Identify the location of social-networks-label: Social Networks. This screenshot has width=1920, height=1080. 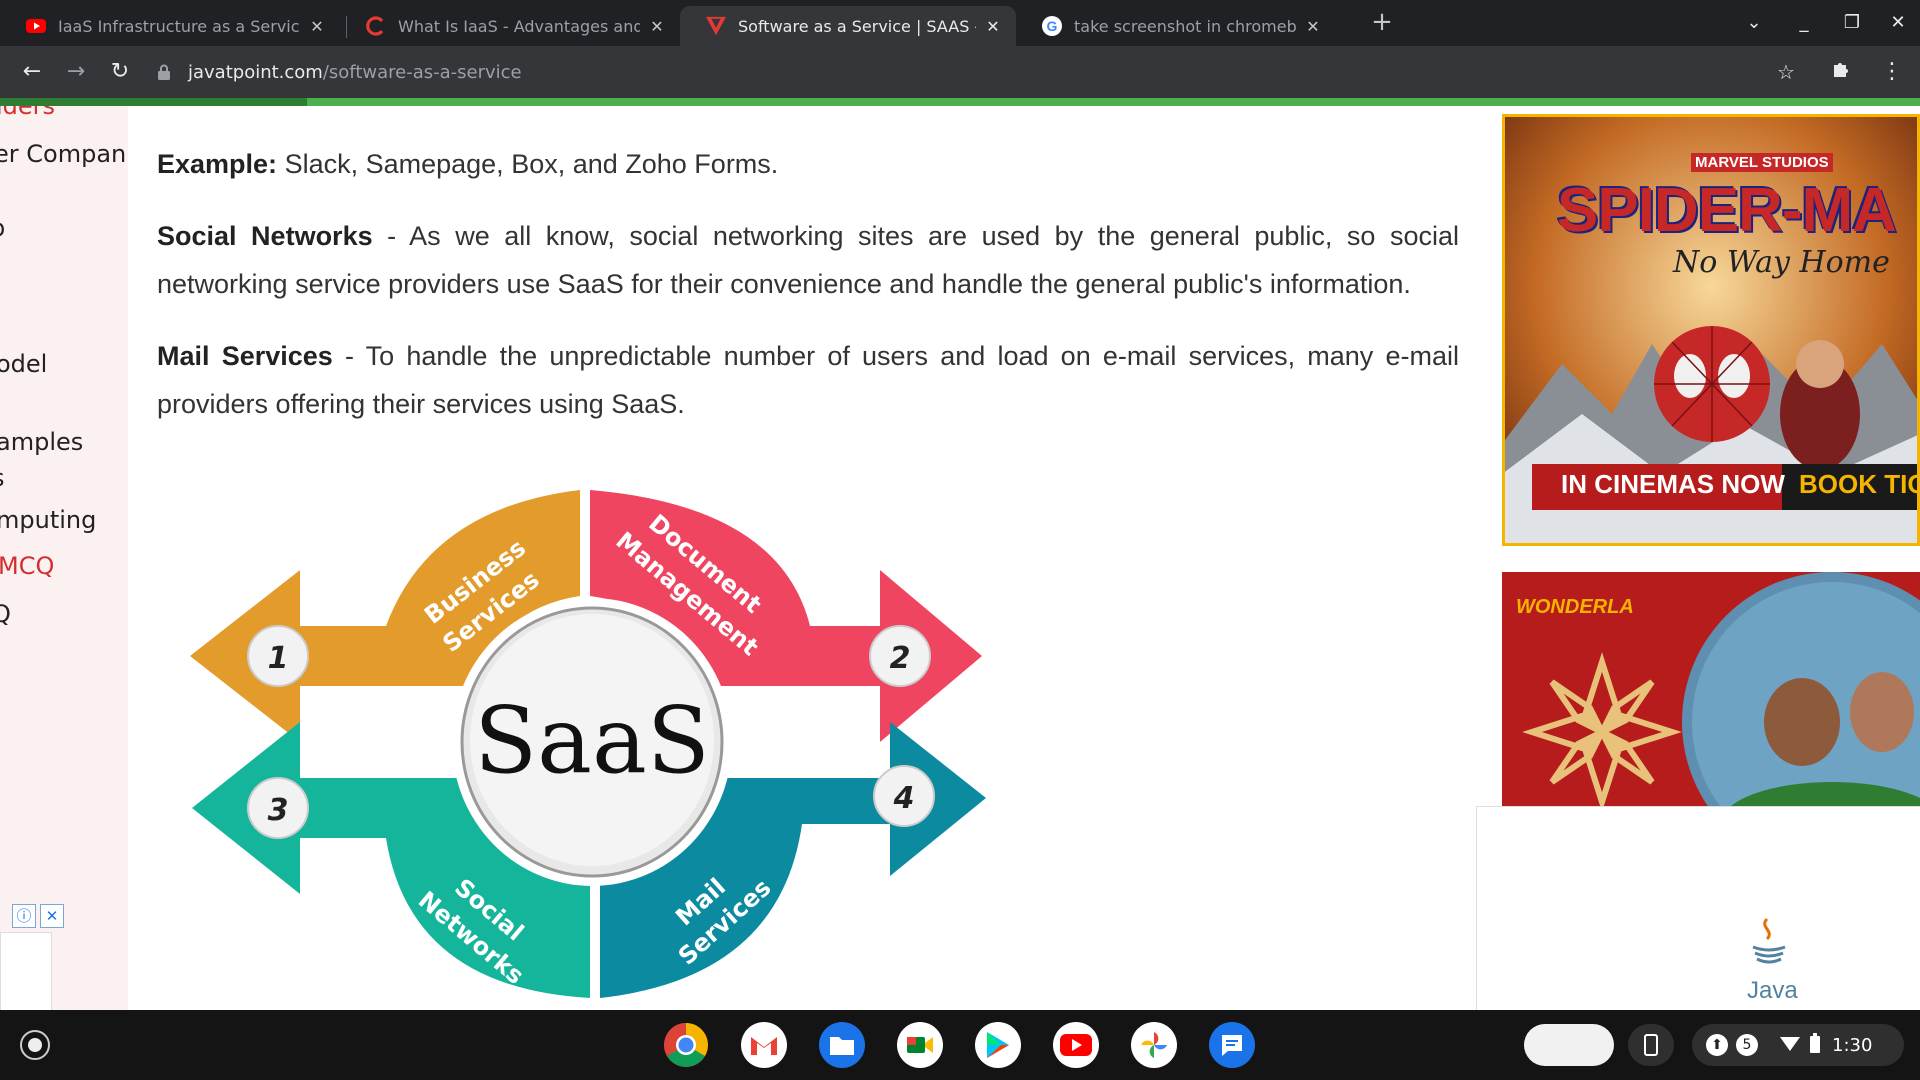
(265, 236).